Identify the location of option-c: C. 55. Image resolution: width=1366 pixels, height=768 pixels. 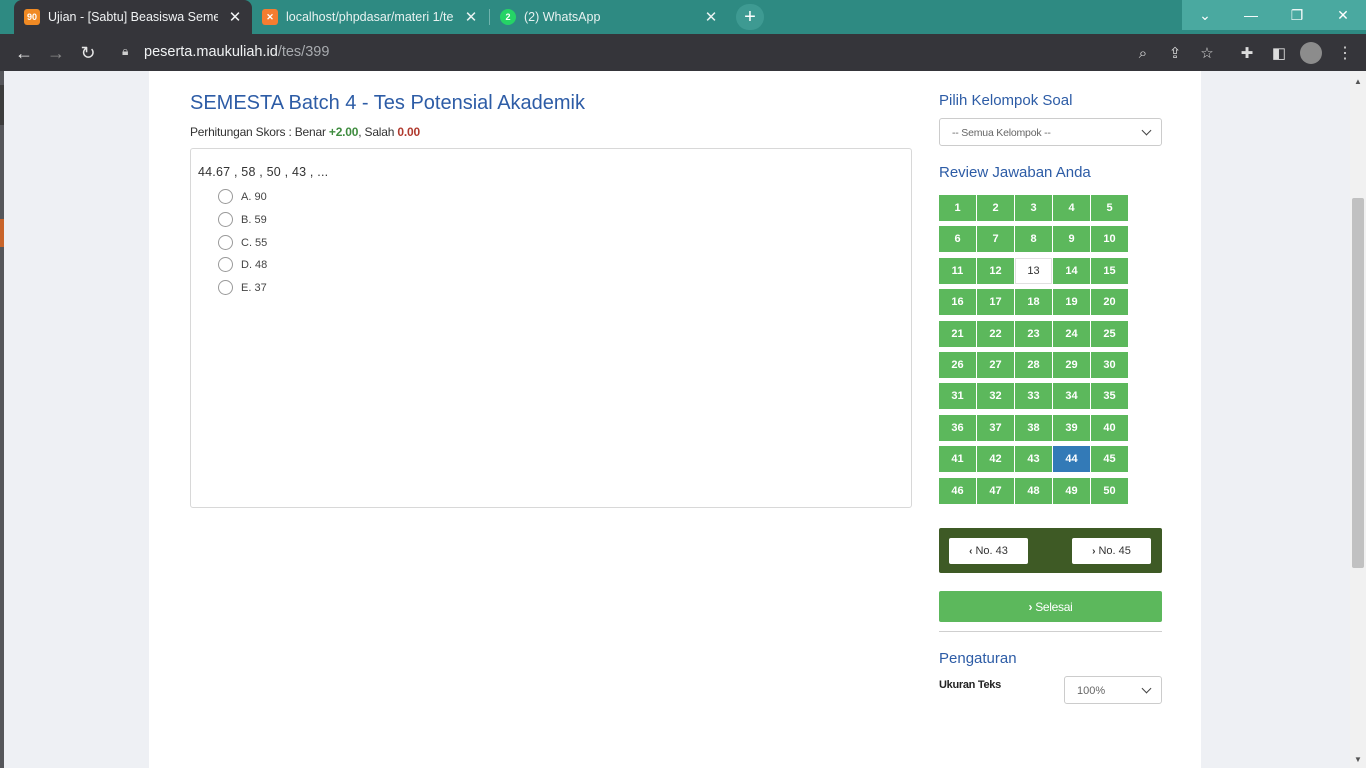
(242, 242).